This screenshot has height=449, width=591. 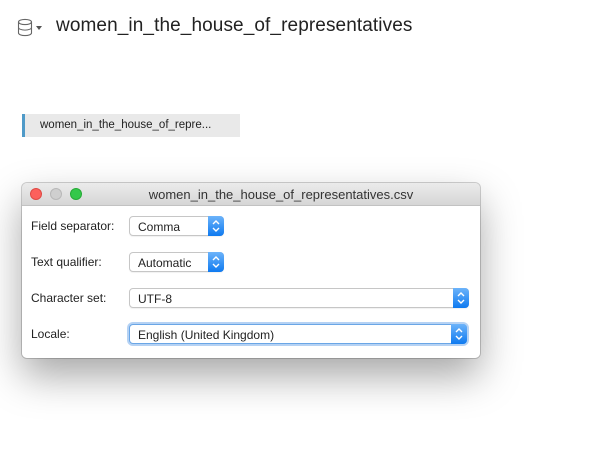 I want to click on field-separator-label: Field separator:, so click(x=73, y=226).